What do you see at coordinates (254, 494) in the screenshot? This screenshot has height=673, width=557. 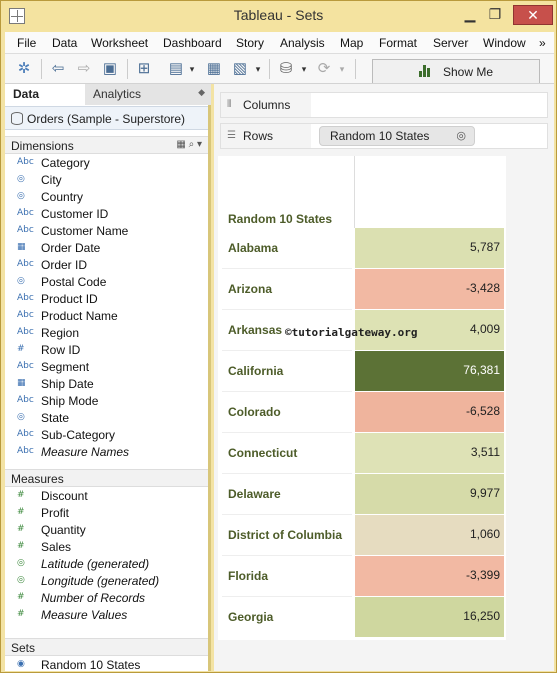 I see `row-state-label: Delaware` at bounding box center [254, 494].